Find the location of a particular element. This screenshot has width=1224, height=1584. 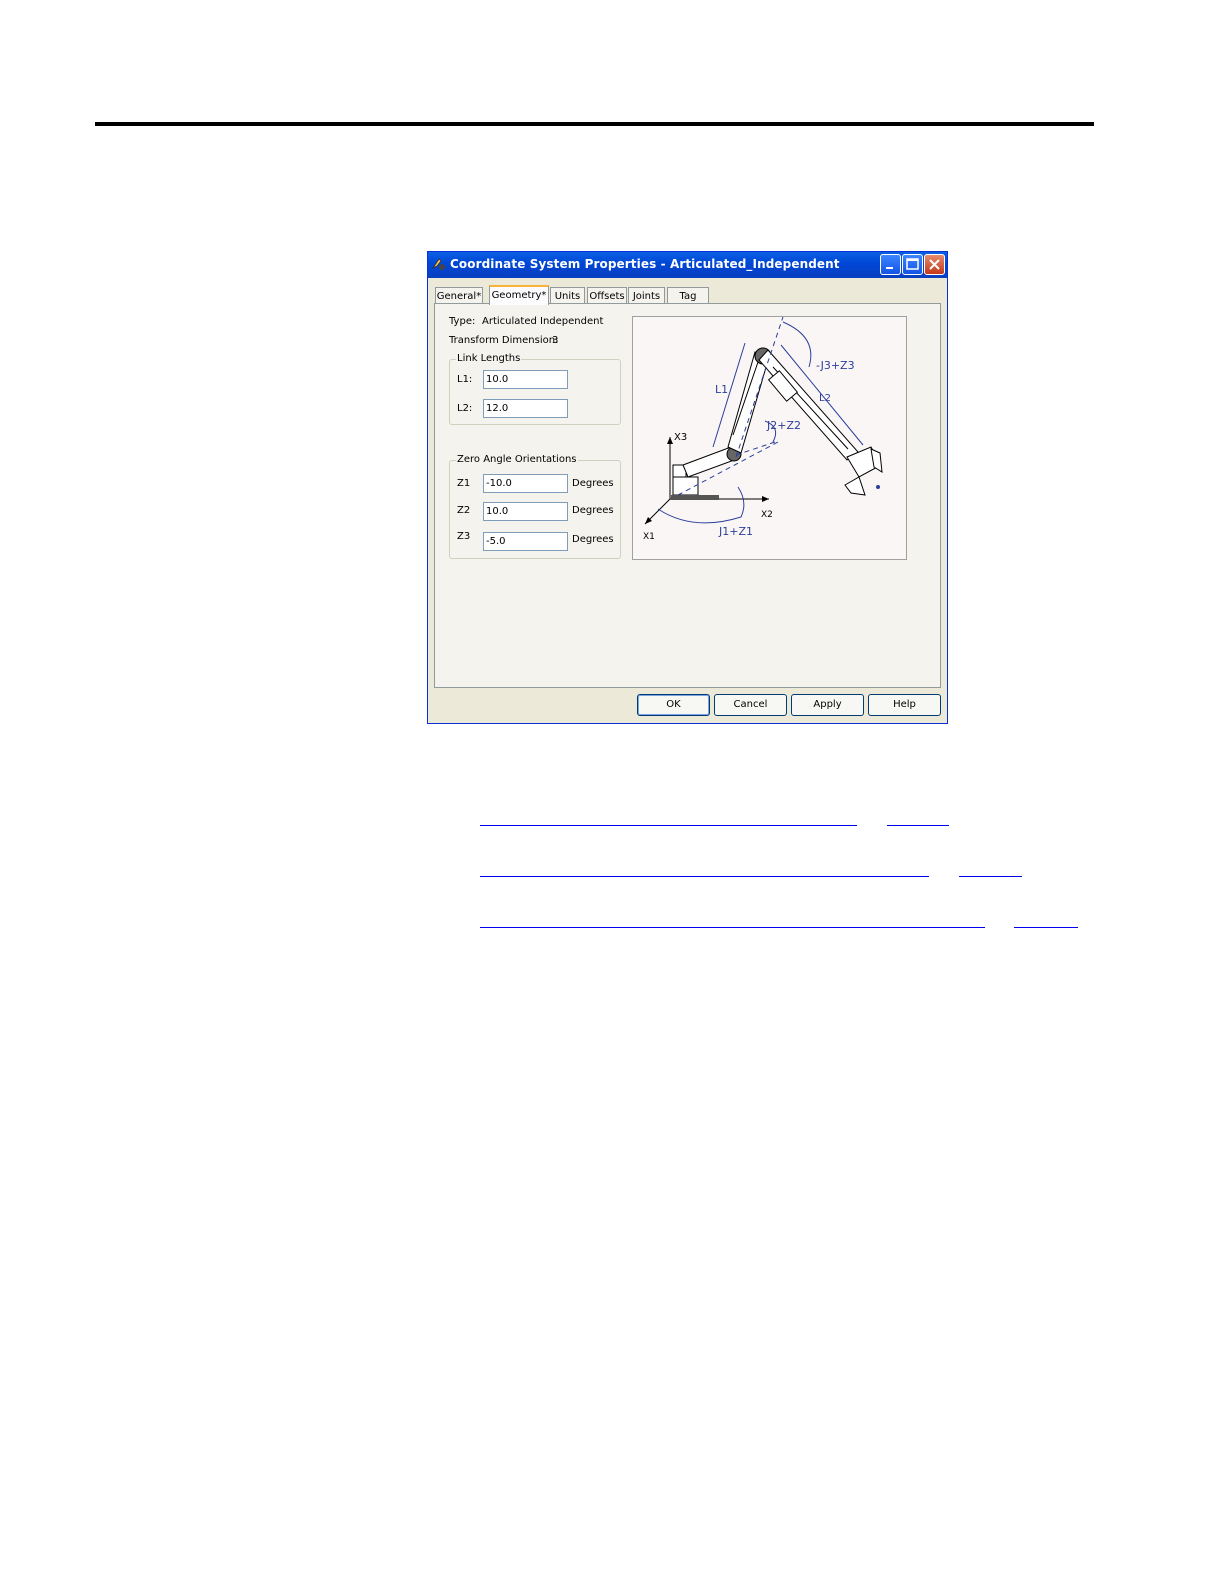

minimize-button is located at coordinates (890, 264).